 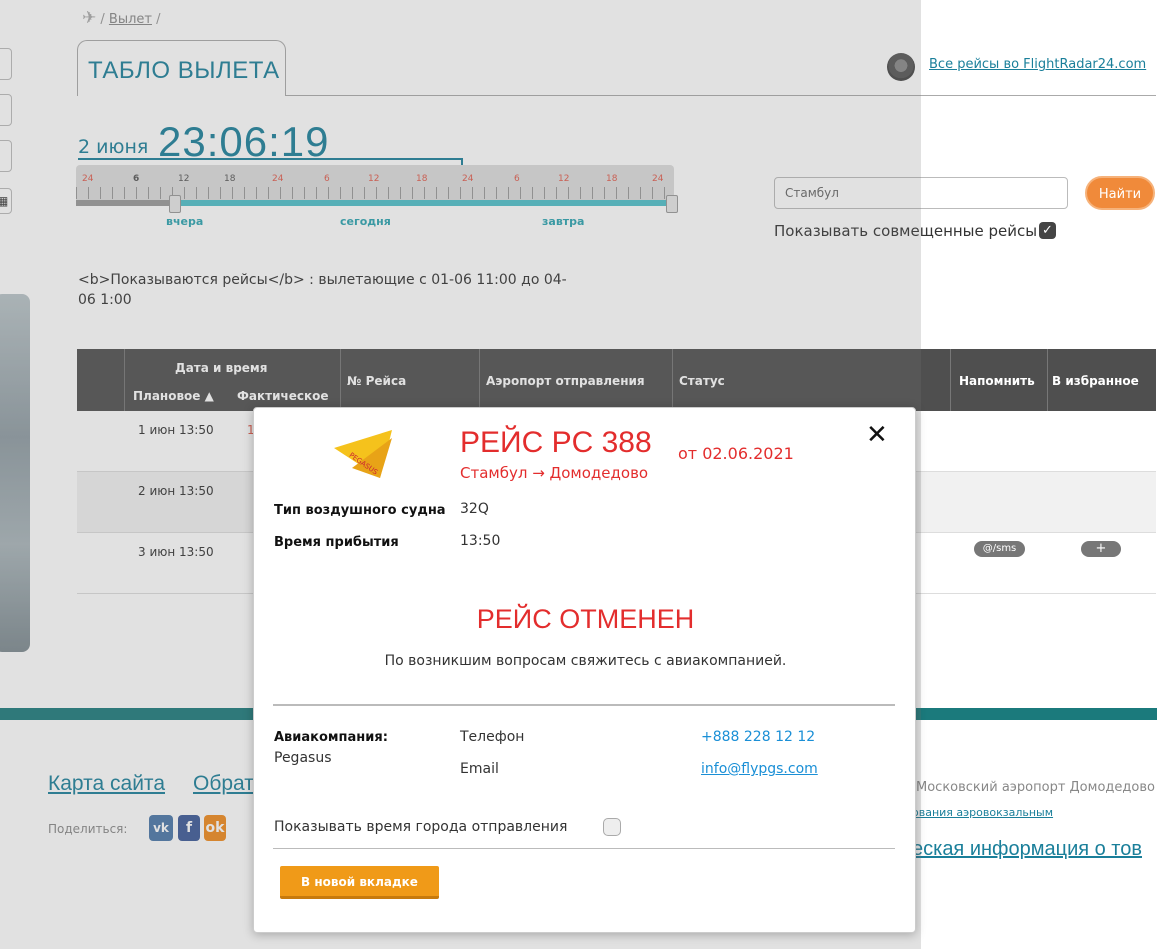 What do you see at coordinates (759, 769) in the screenshot?
I see `email-link: info@flypgs.com` at bounding box center [759, 769].